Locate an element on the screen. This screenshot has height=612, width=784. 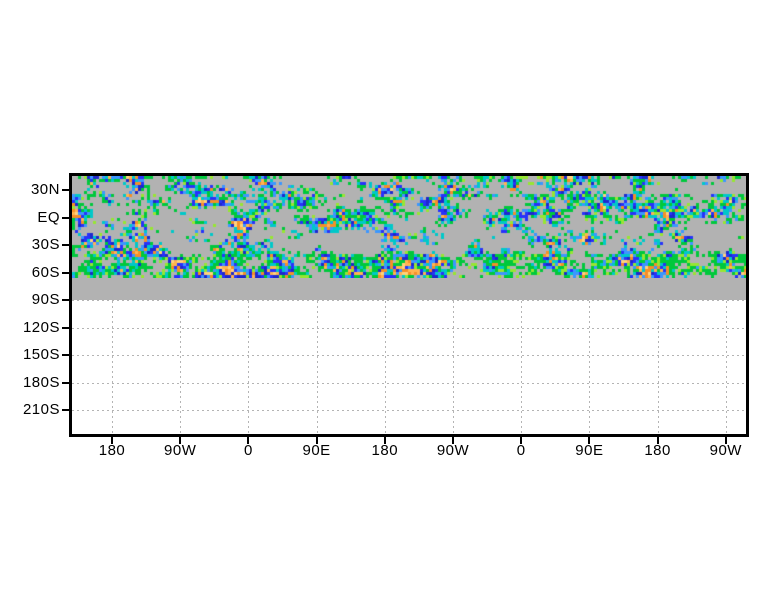
y-tick-label: 120S is located at coordinates (41, 327).